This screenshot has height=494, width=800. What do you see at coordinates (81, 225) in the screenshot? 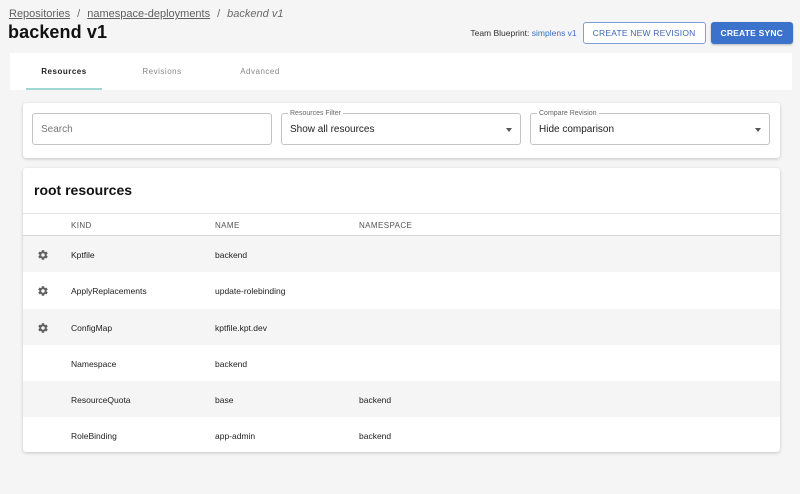
I see `column-header-kind: KIND` at bounding box center [81, 225].